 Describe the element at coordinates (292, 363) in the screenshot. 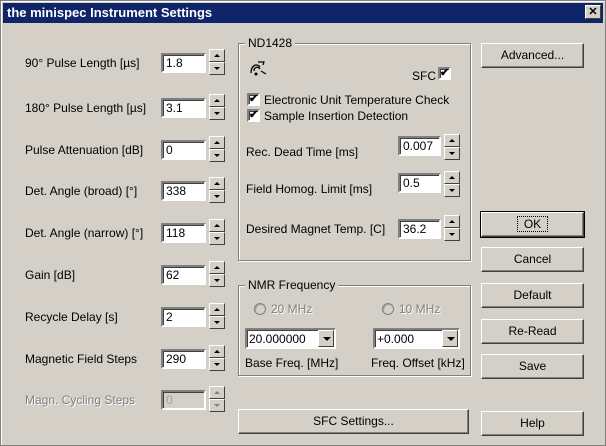

I see `base-freq-label: Base Freq. [MHz]` at that location.